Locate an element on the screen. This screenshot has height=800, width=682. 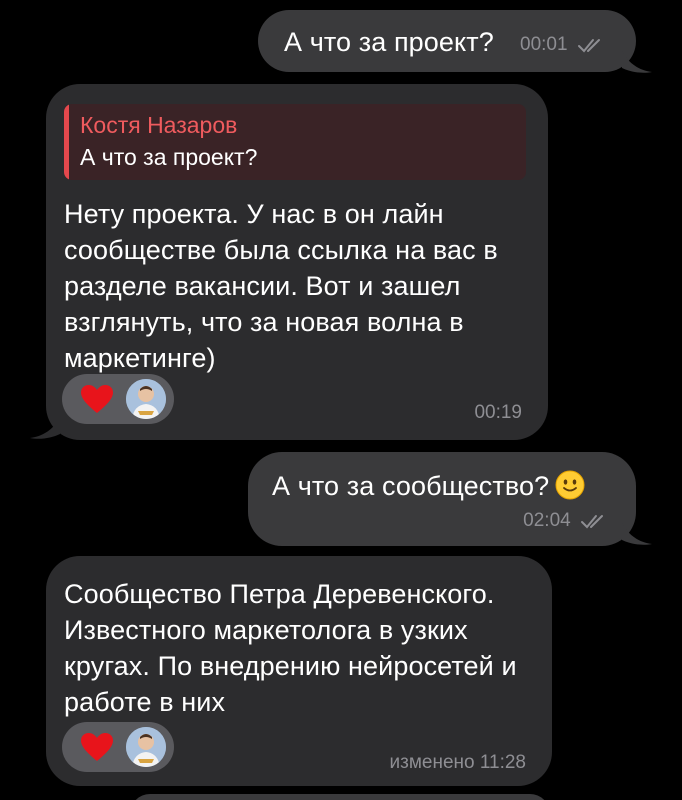
message-time: изменено 11:28 is located at coordinates (458, 762).